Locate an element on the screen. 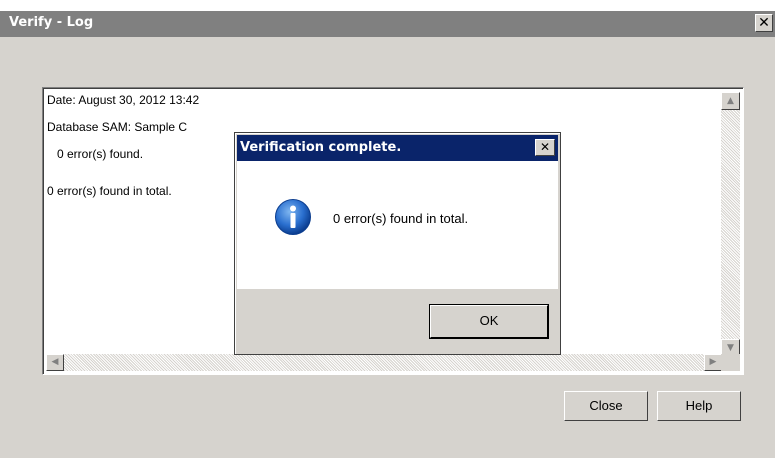 Image resolution: width=775 pixels, height=458 pixels. help-button: Help is located at coordinates (699, 406).